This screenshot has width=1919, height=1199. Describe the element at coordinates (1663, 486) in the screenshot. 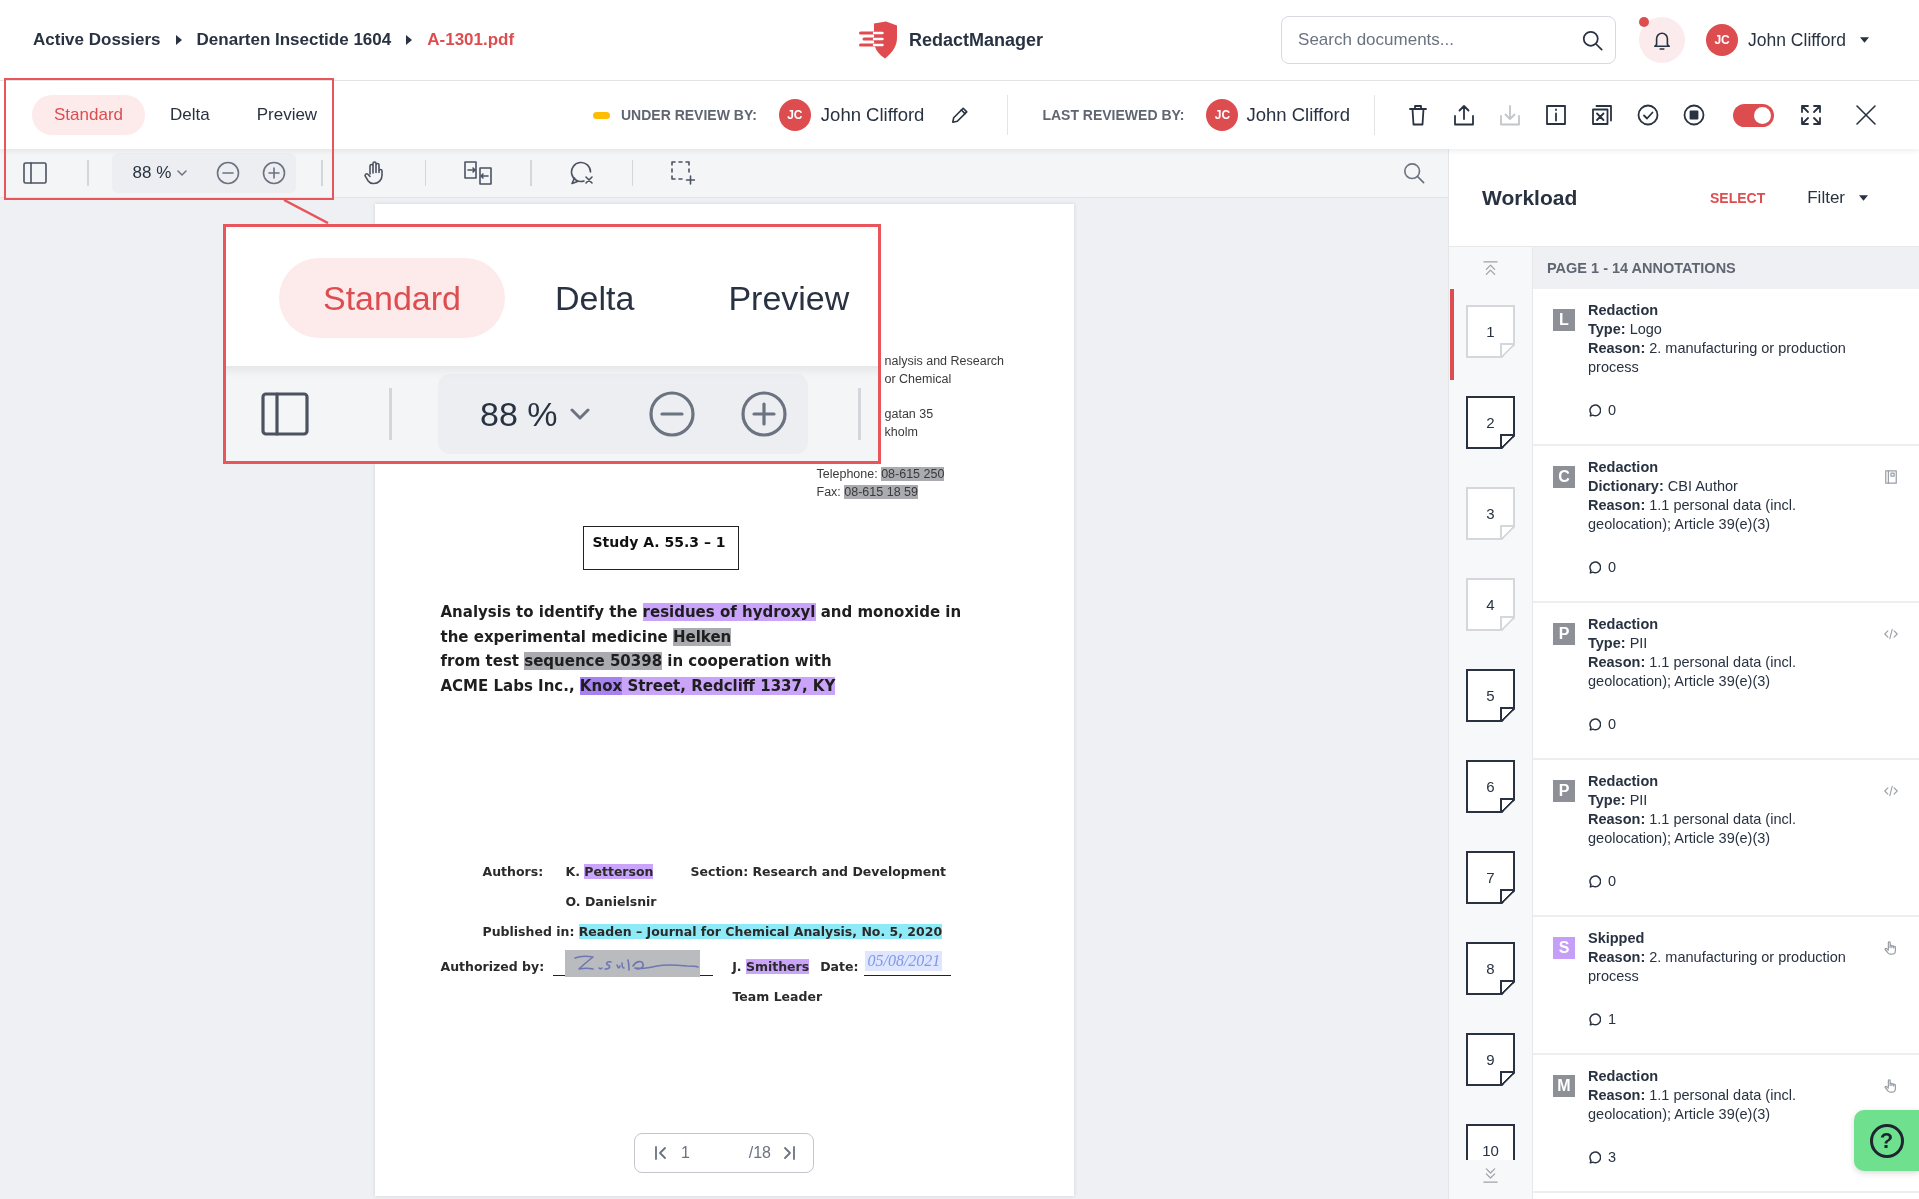

I see `annotation-detail: Dictionary: CBI Author` at that location.